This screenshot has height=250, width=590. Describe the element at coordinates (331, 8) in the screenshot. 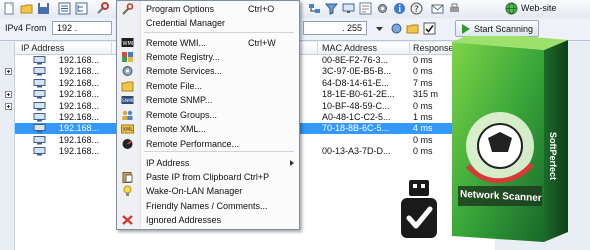

I see `filter-icon` at that location.